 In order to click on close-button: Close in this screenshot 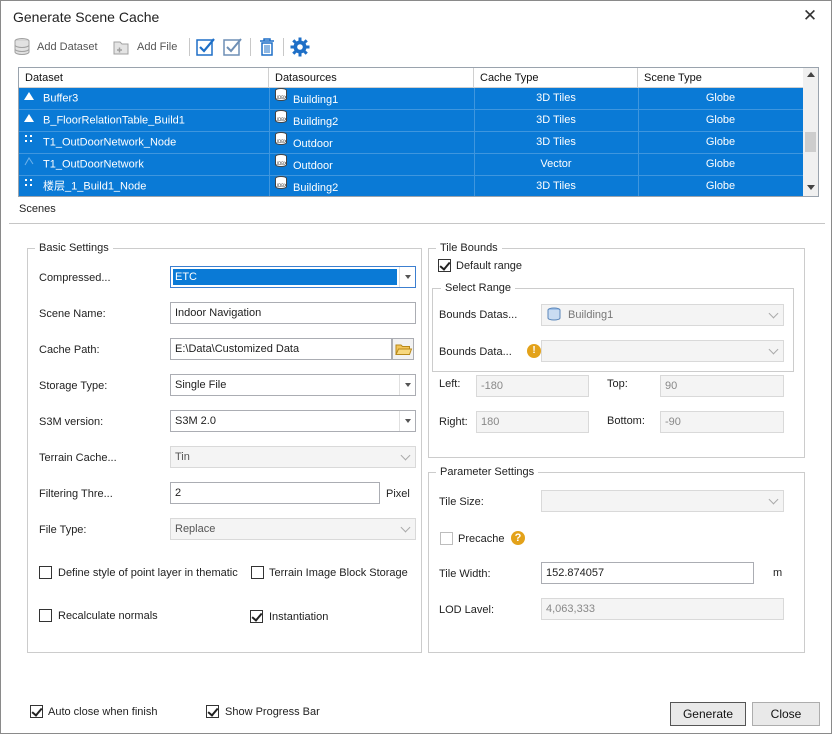, I will do `click(786, 714)`.